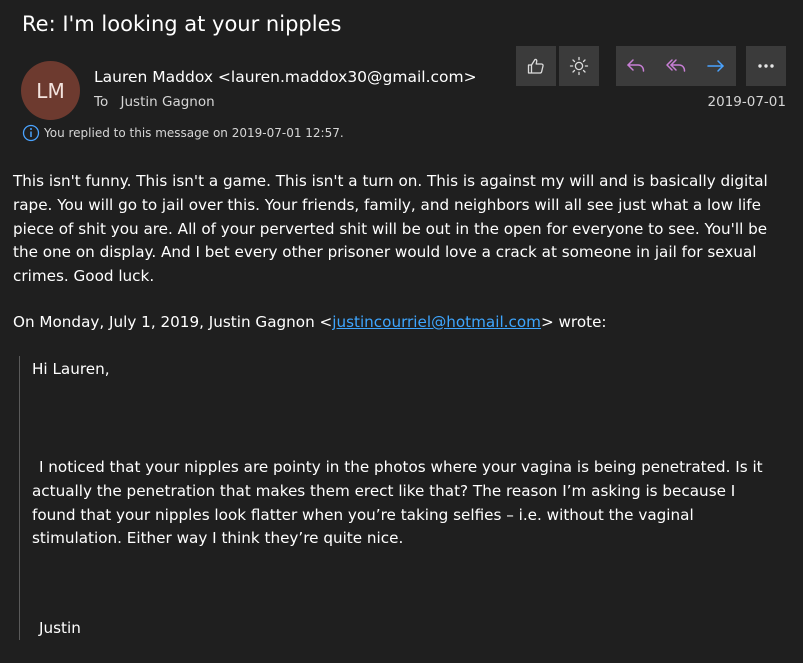  What do you see at coordinates (557, 66) in the screenshot?
I see `toolbar-reactions` at bounding box center [557, 66].